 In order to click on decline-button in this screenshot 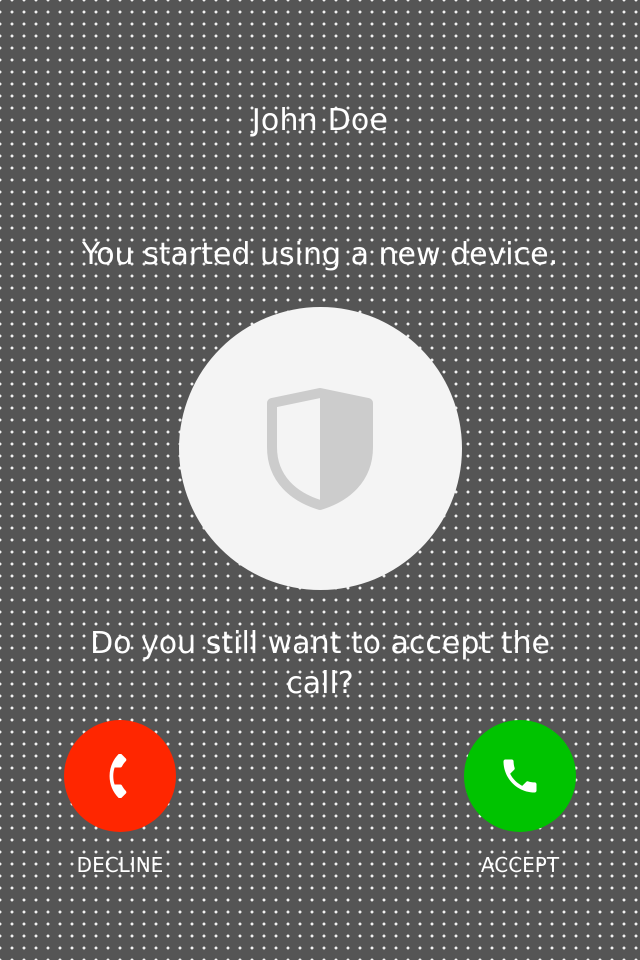, I will do `click(120, 776)`.